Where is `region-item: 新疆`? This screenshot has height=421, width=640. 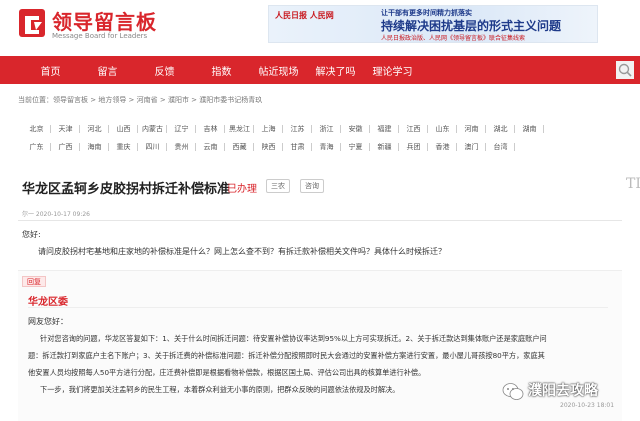
region-item: 新疆 is located at coordinates (384, 147).